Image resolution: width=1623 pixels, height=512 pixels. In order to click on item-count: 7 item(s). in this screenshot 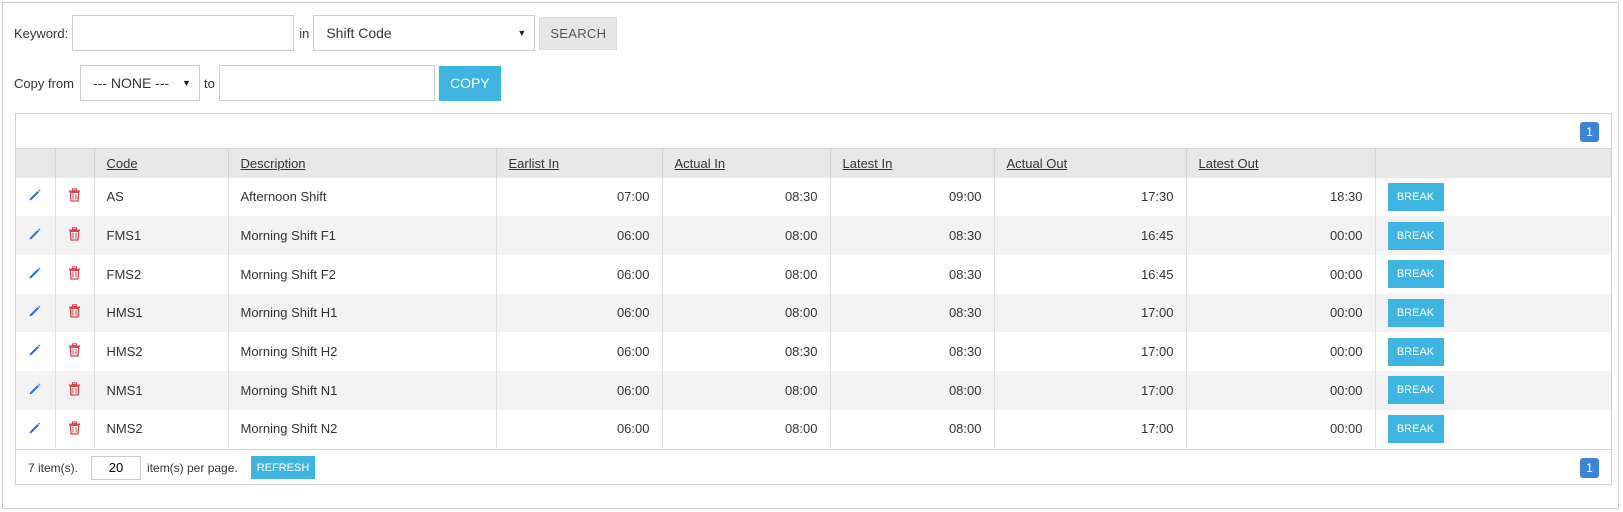, I will do `click(53, 467)`.